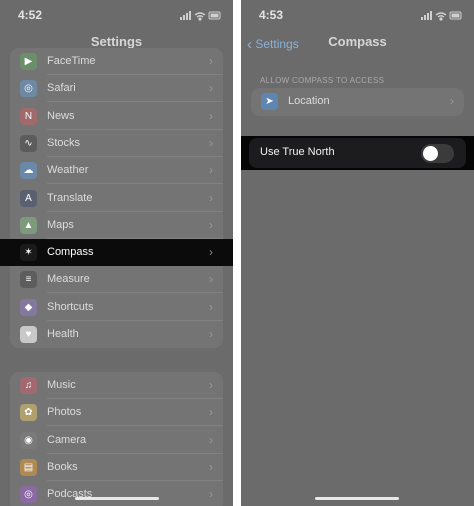  I want to click on settings-row-translate: A Translate ›, so click(116, 198).